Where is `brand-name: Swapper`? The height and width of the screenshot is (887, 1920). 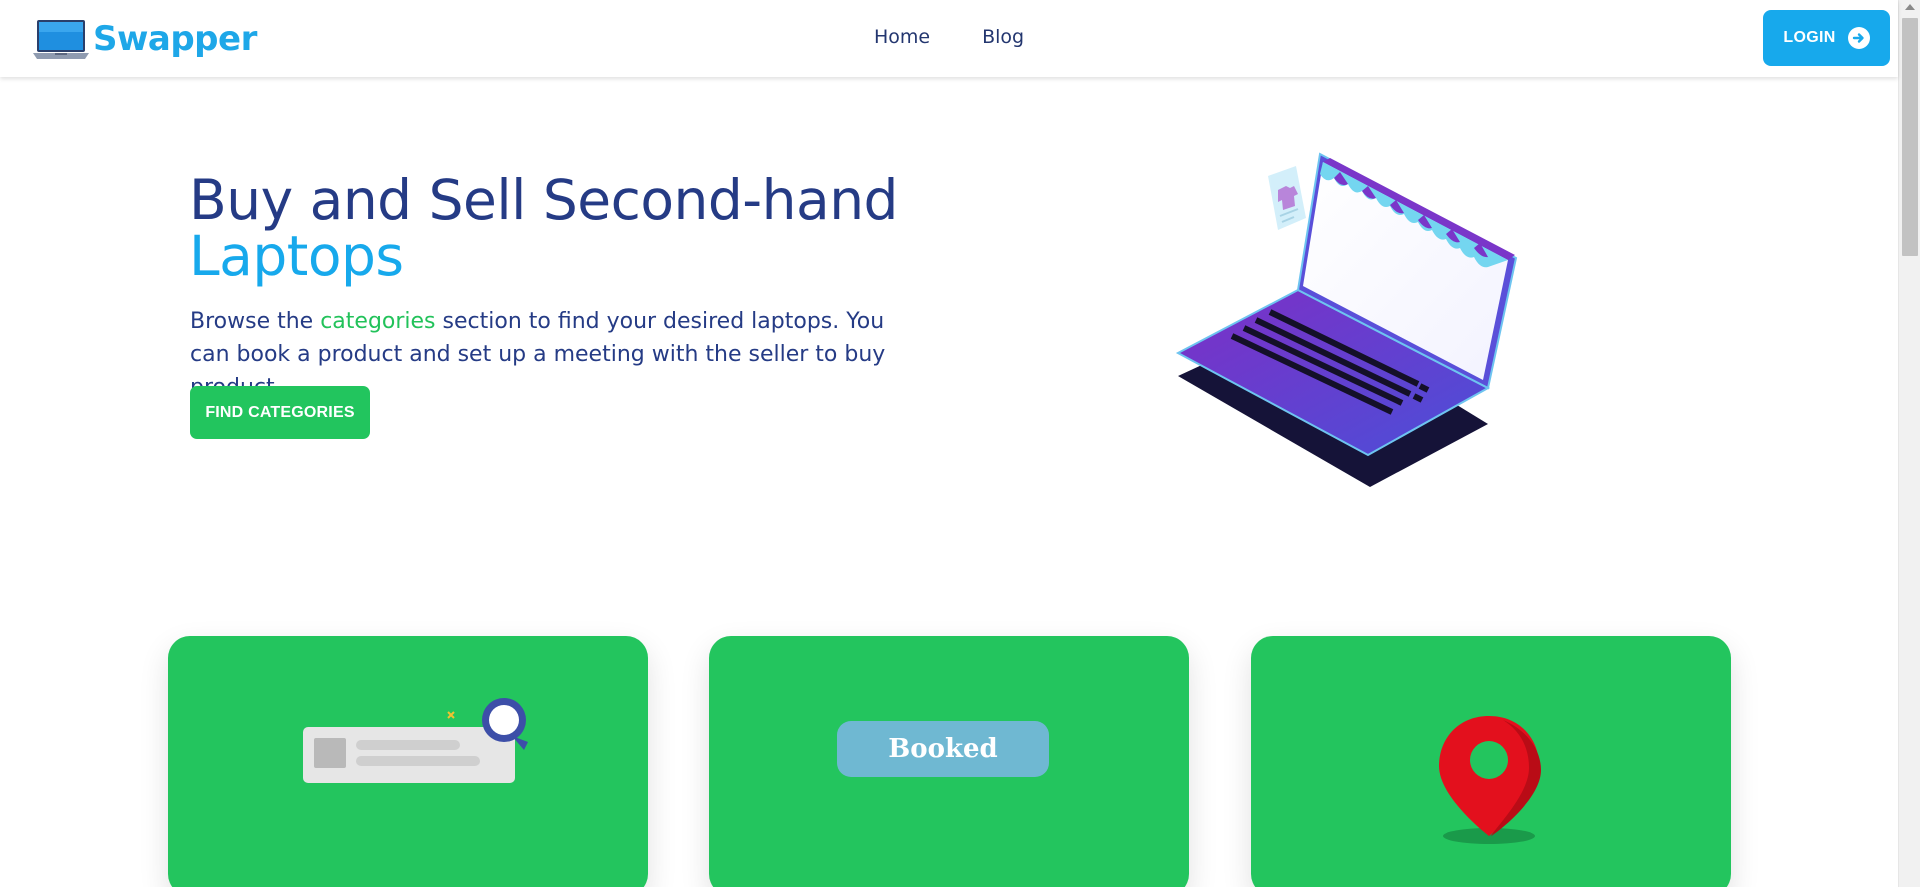 brand-name: Swapper is located at coordinates (175, 39).